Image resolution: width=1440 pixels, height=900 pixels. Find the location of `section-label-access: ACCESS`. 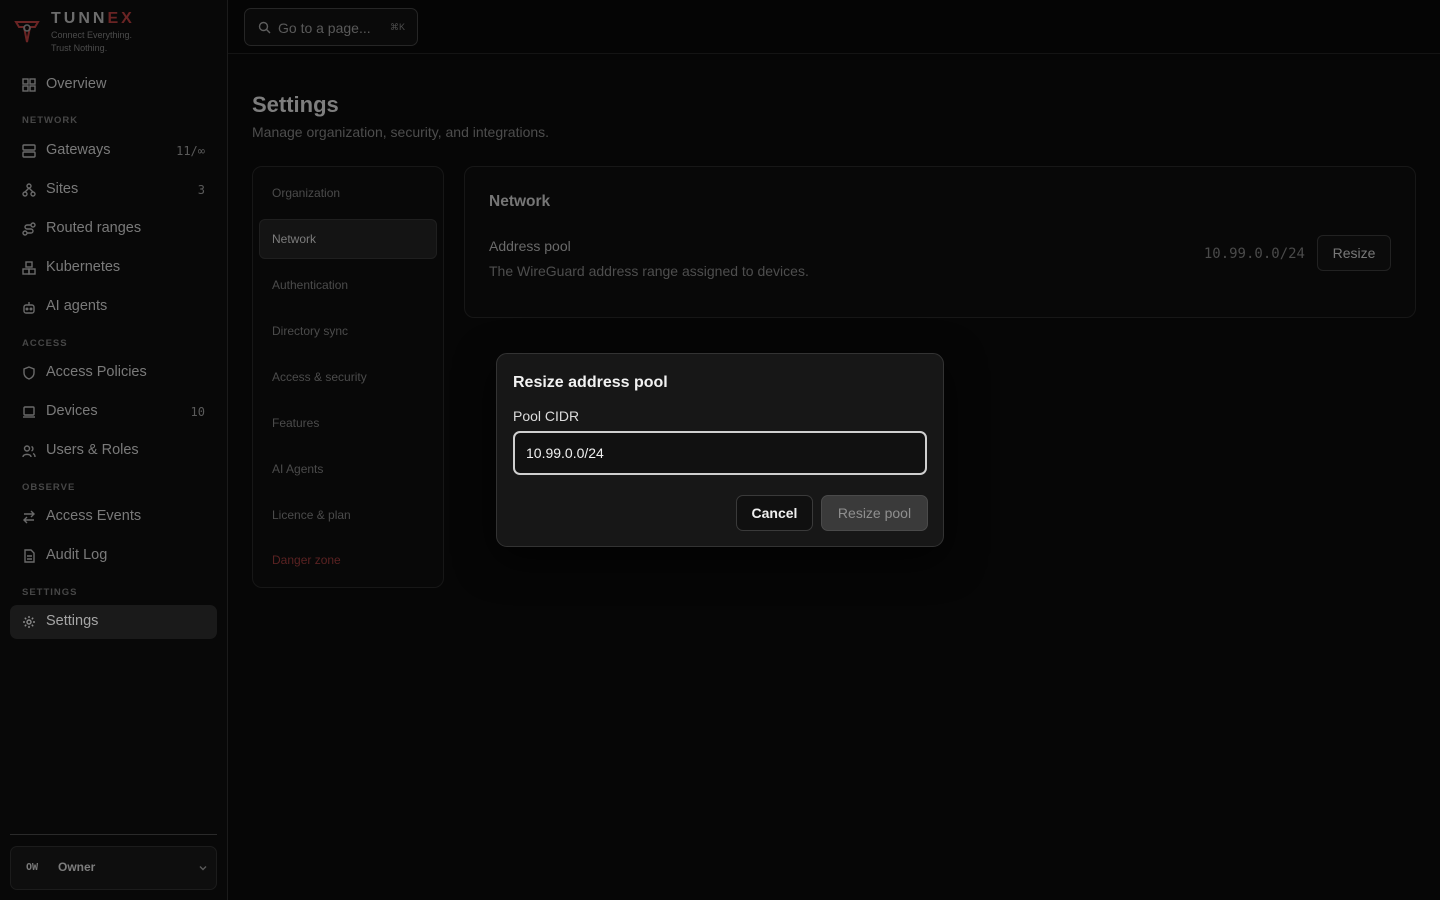

section-label-access: ACCESS is located at coordinates (45, 343).